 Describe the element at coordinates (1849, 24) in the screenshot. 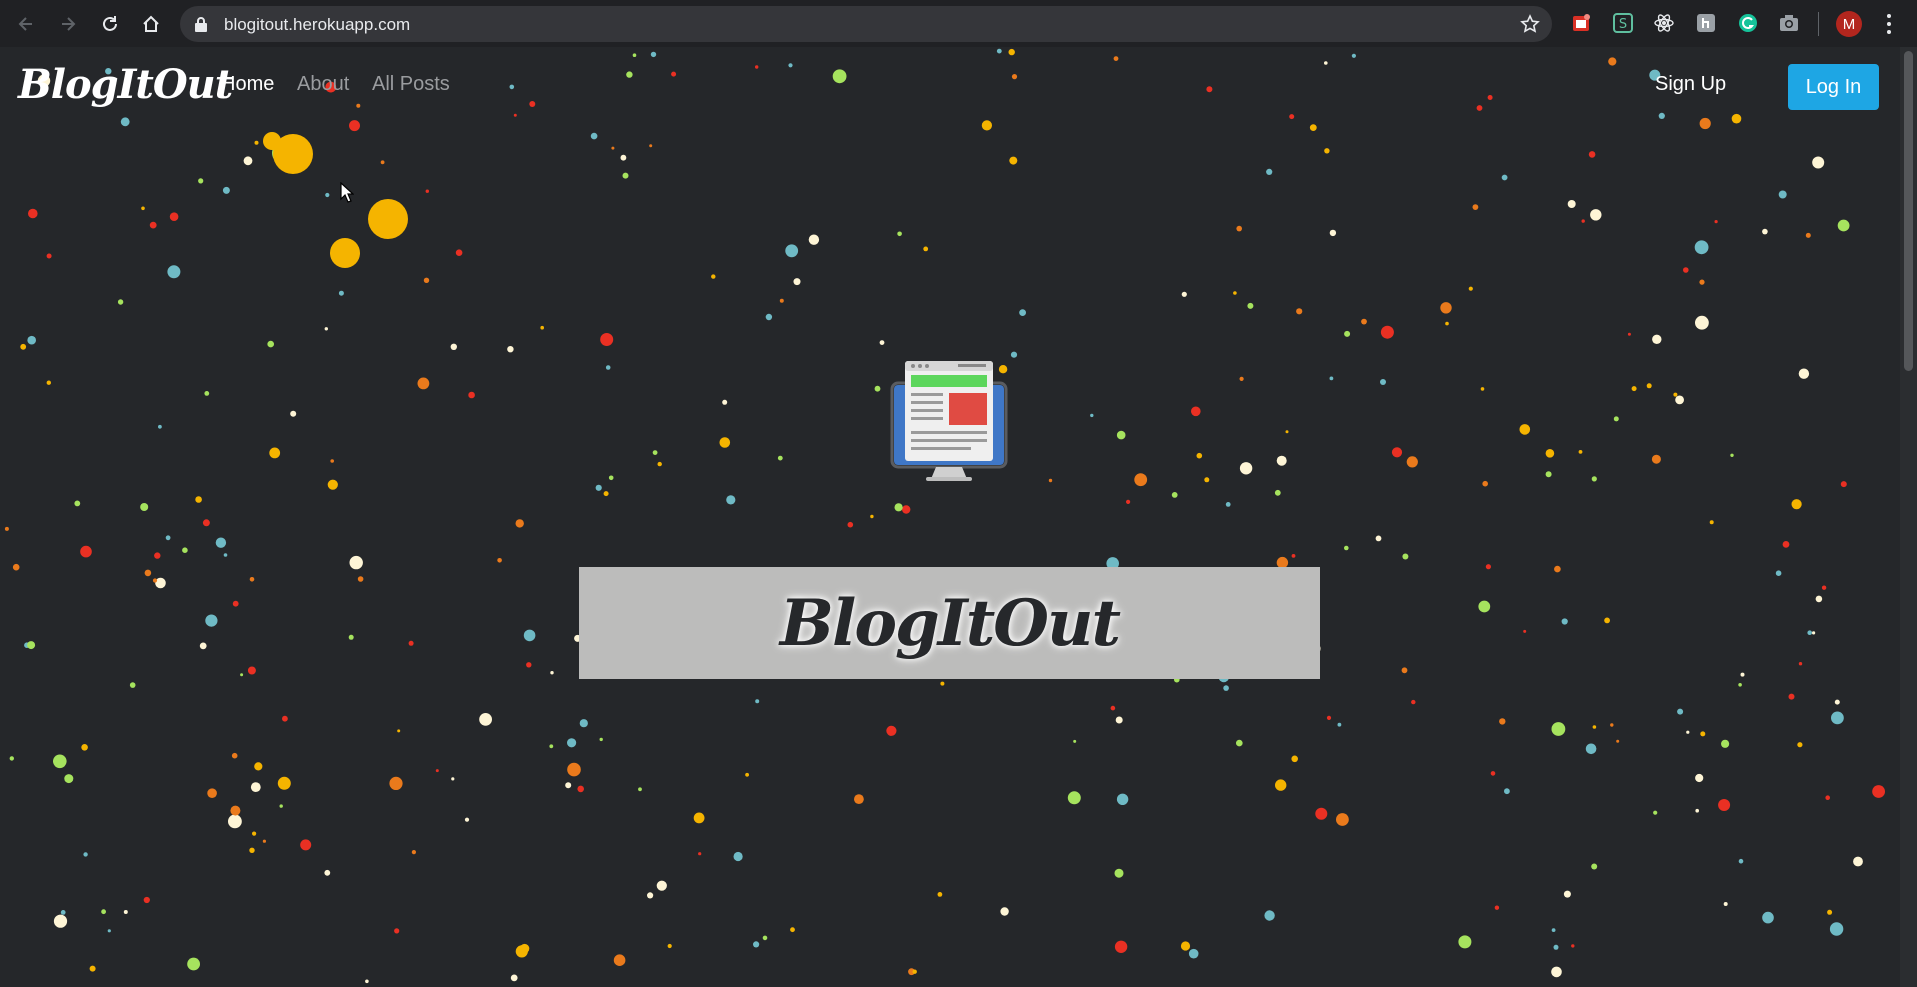

I see `profile-avatar: M` at that location.